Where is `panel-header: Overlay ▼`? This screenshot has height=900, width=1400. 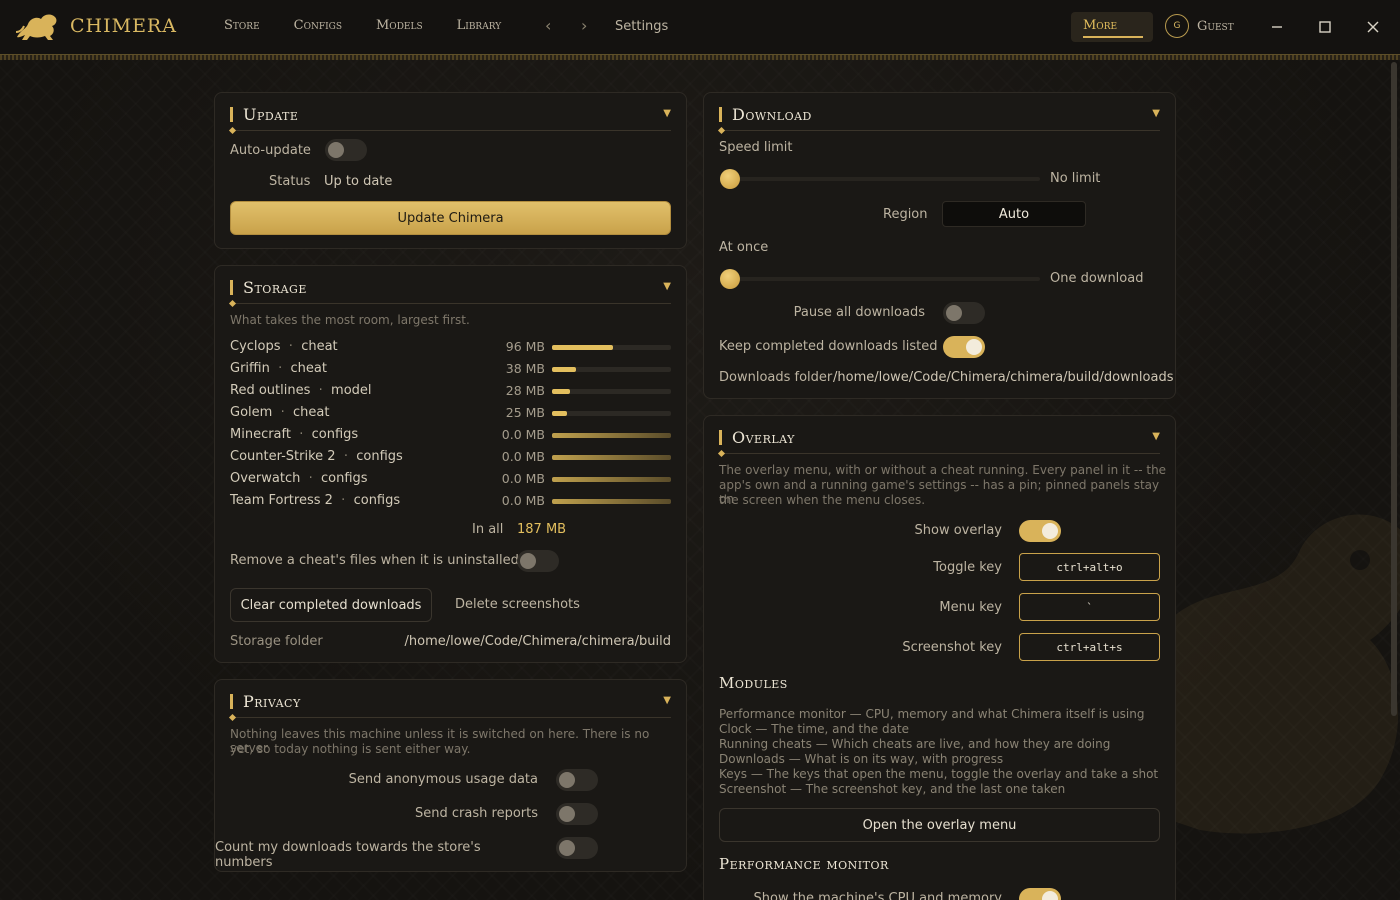 panel-header: Overlay ▼ is located at coordinates (938, 443).